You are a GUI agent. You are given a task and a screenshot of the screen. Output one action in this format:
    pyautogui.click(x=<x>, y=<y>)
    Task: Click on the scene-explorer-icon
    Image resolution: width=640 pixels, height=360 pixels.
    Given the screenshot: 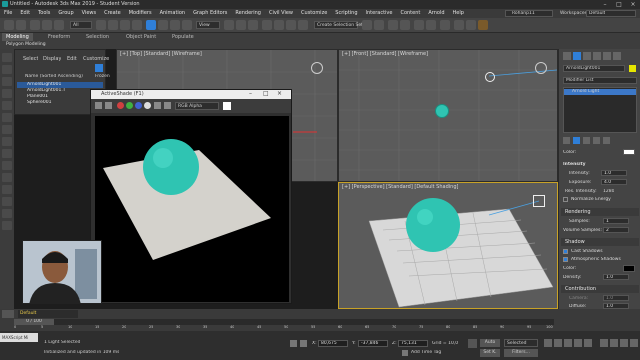 What is the action you would take?
    pyautogui.click(x=405, y=25)
    